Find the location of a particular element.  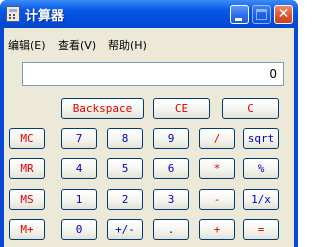

multiply-button: * is located at coordinates (217, 168).